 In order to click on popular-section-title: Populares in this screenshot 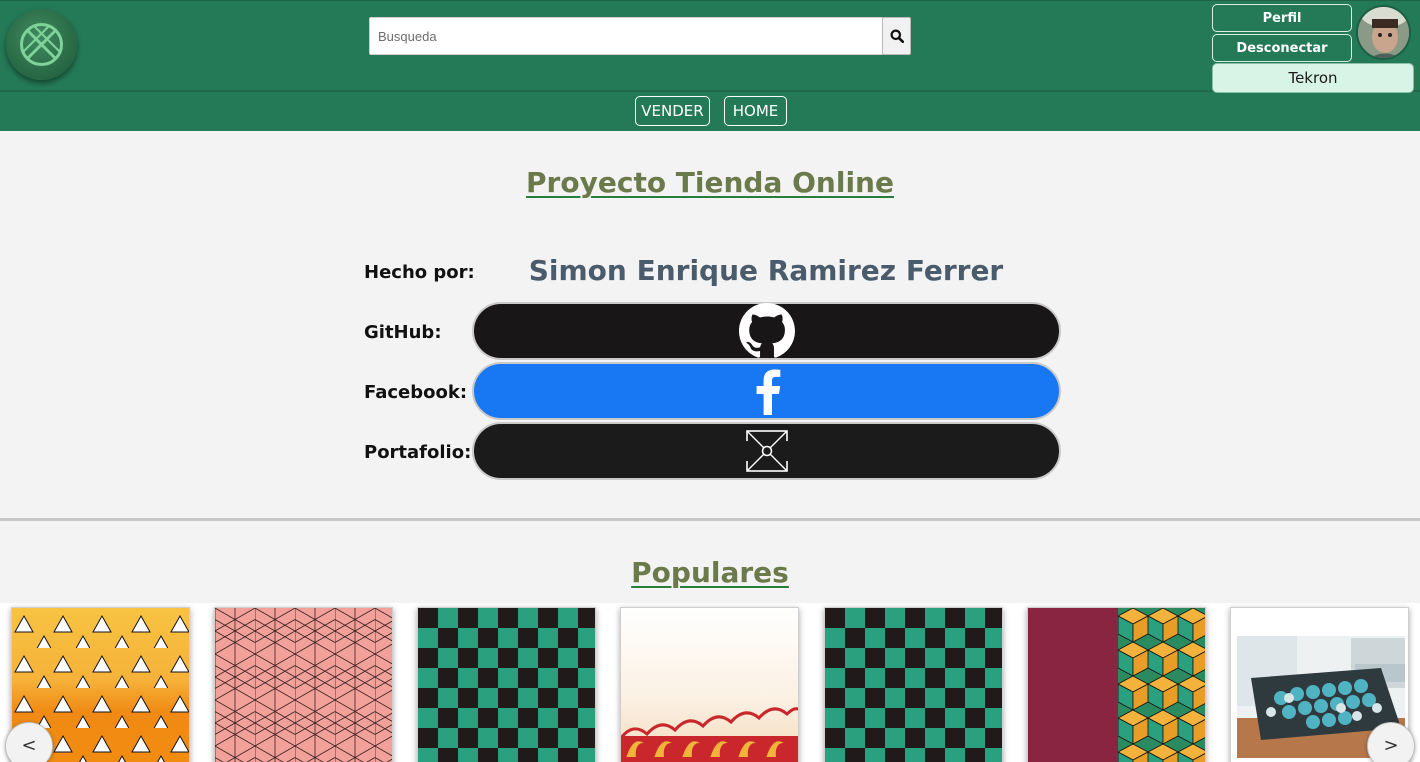, I will do `click(710, 572)`.